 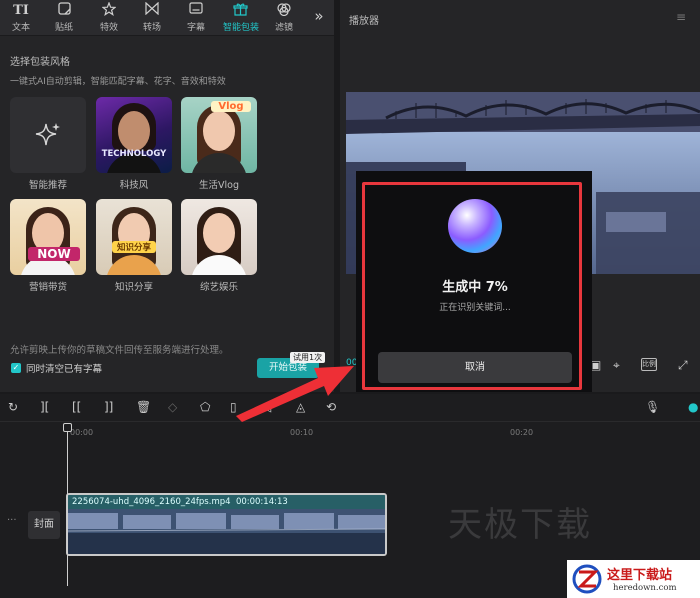 I want to click on clear-subtitles-option: ✓ 同时清空已有字幕, so click(x=57, y=368).